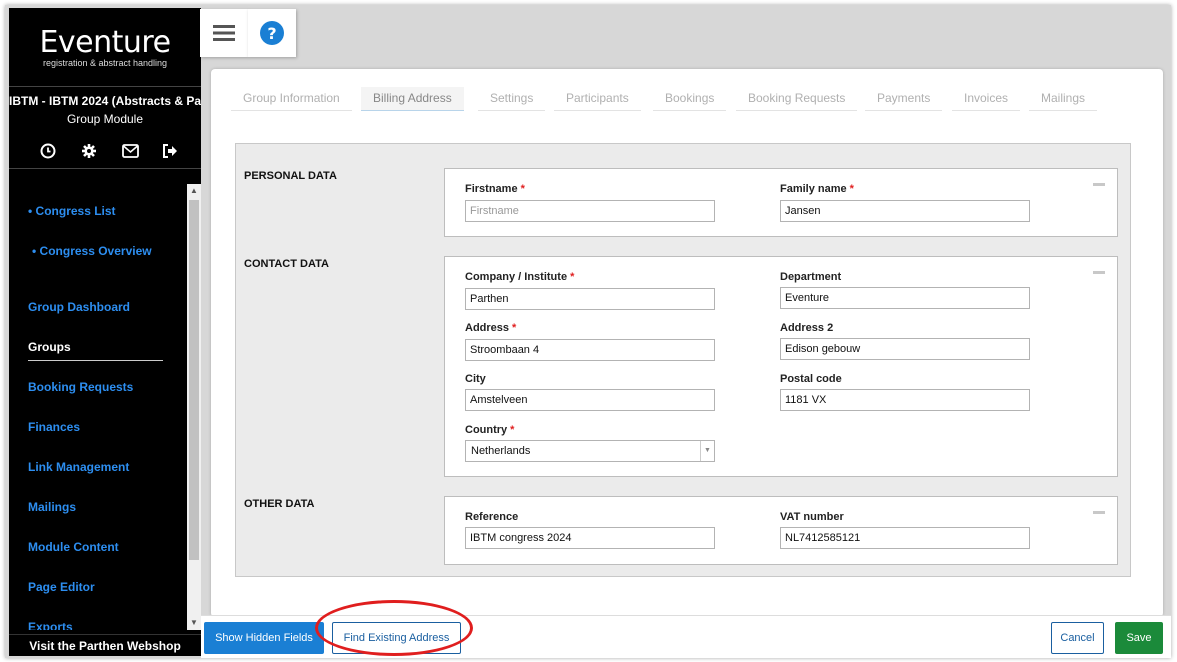  What do you see at coordinates (291, 99) in the screenshot?
I see `tab-group-information: Group Information` at bounding box center [291, 99].